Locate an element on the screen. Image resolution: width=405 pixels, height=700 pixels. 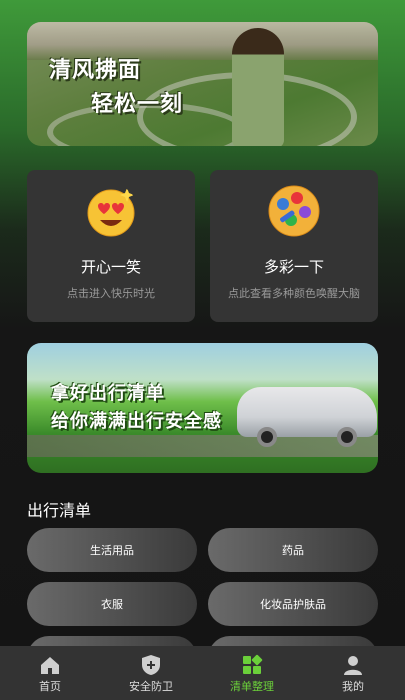
card-happy-laugh: 开心一笑 点击进入快乐时光 is located at coordinates (111, 246).